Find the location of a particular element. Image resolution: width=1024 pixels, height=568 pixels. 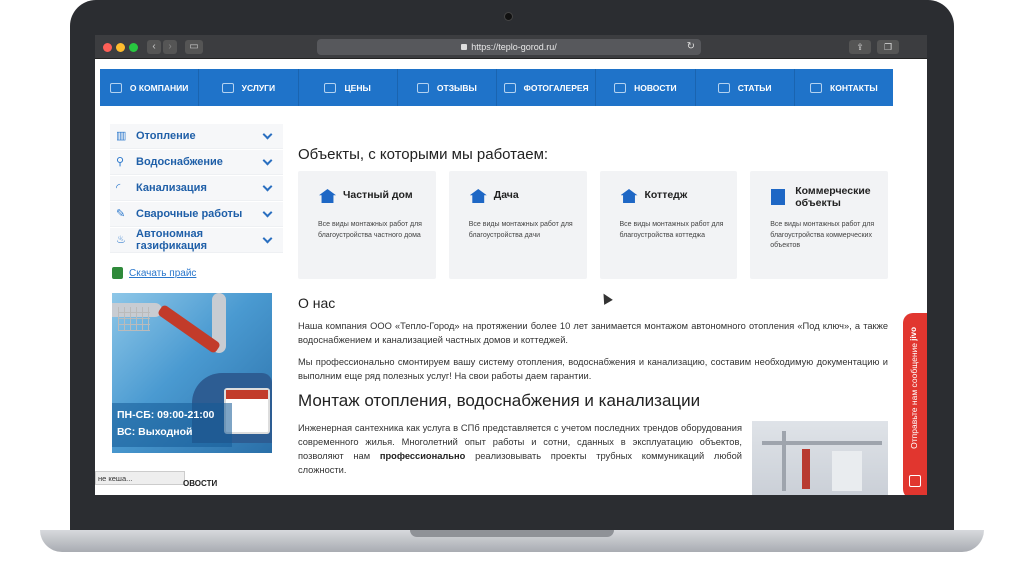

articles-icon is located at coordinates (723, 87).